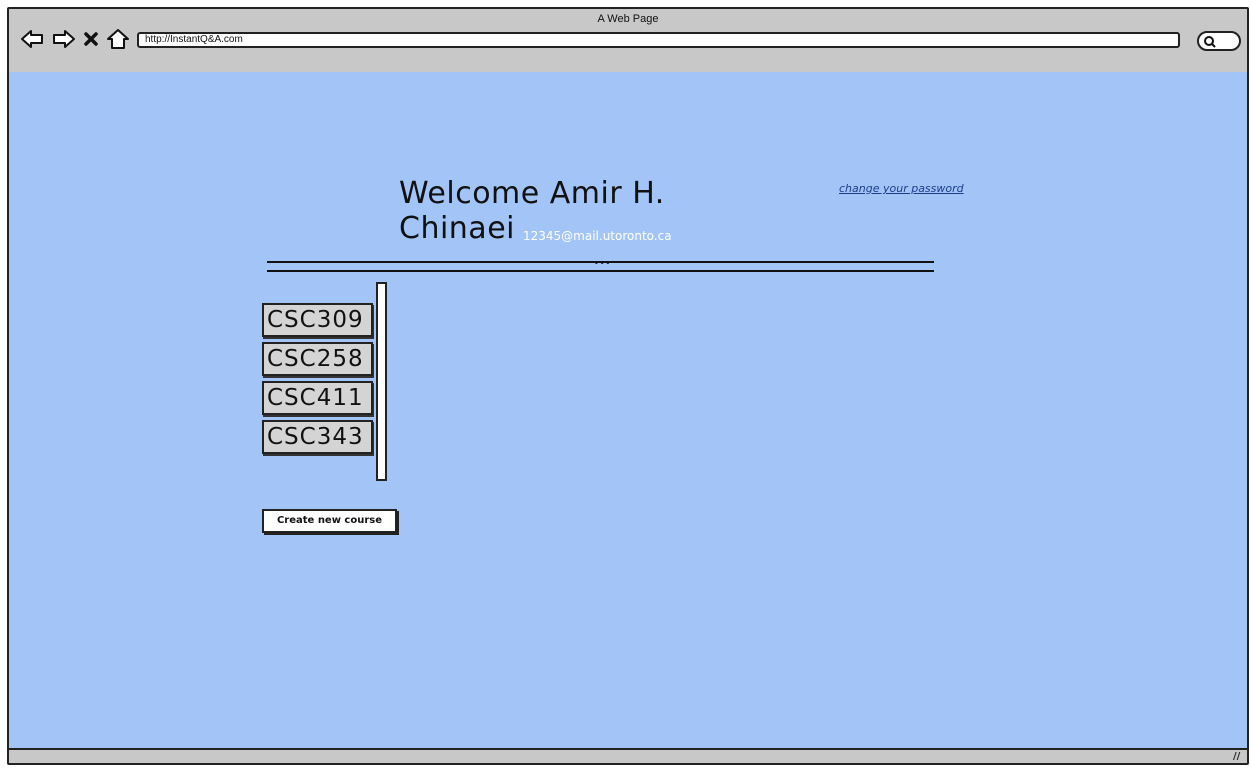 This screenshot has width=1251, height=770. Describe the element at coordinates (64, 39) in the screenshot. I see `forward-icon` at that location.